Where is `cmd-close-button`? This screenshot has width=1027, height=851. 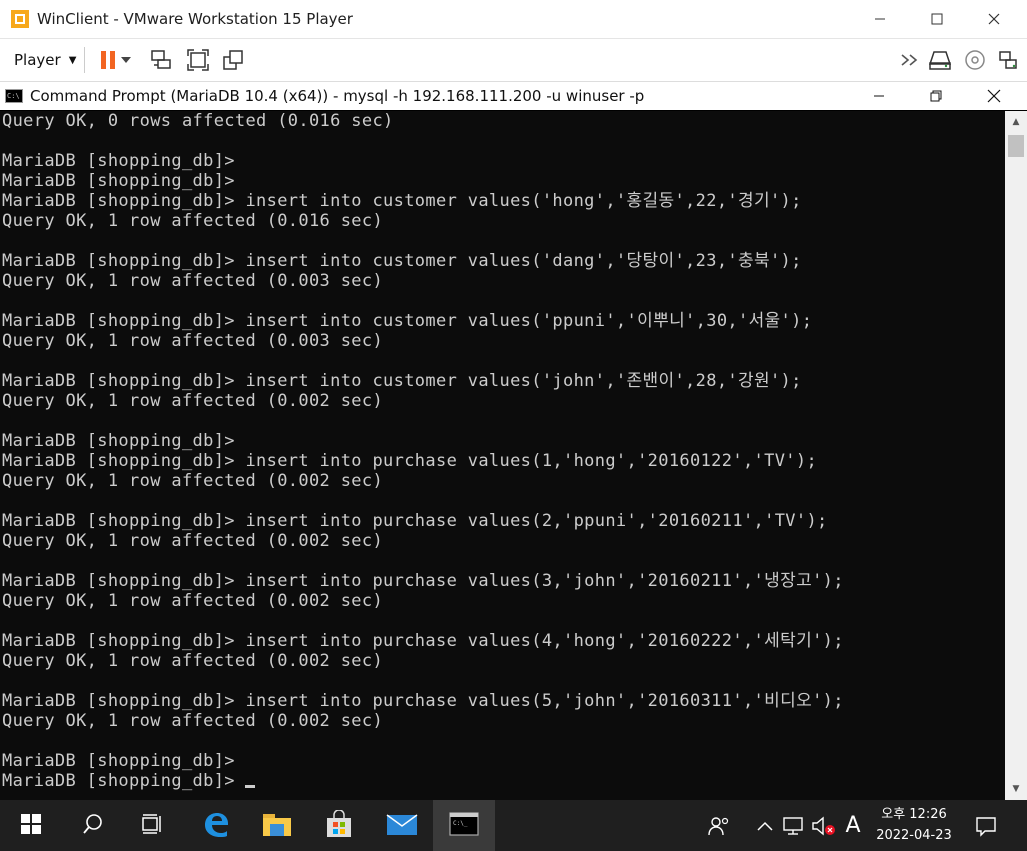
cmd-close-button is located at coordinates (994, 96).